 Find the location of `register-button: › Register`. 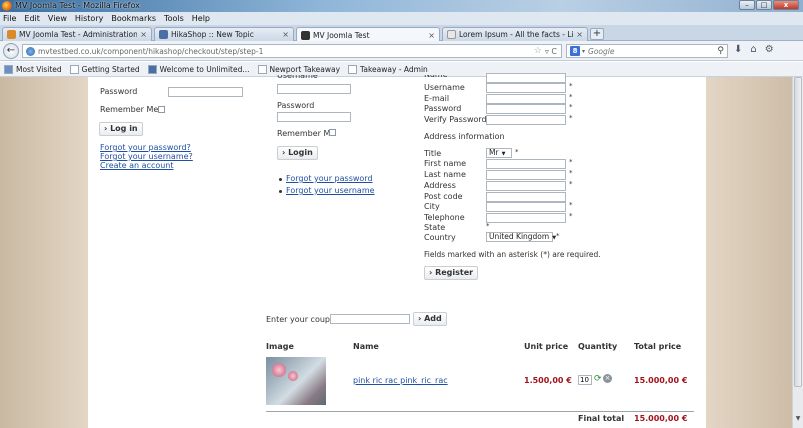

register-button: › Register is located at coordinates (451, 273).